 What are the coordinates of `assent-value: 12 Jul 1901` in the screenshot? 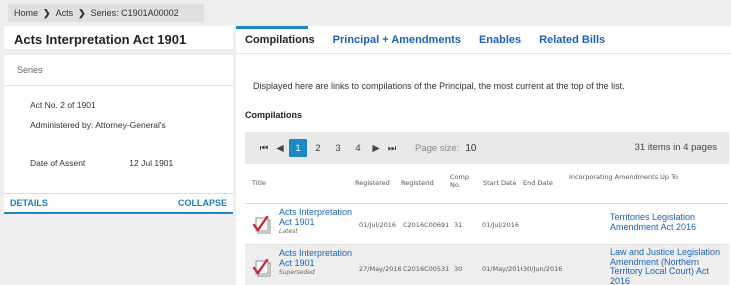 It's located at (151, 163).